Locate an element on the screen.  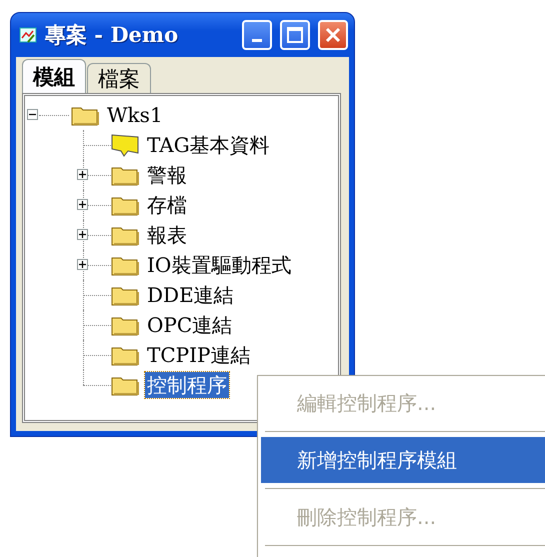
tree-item: TCPIP連結 is located at coordinates (198, 355).